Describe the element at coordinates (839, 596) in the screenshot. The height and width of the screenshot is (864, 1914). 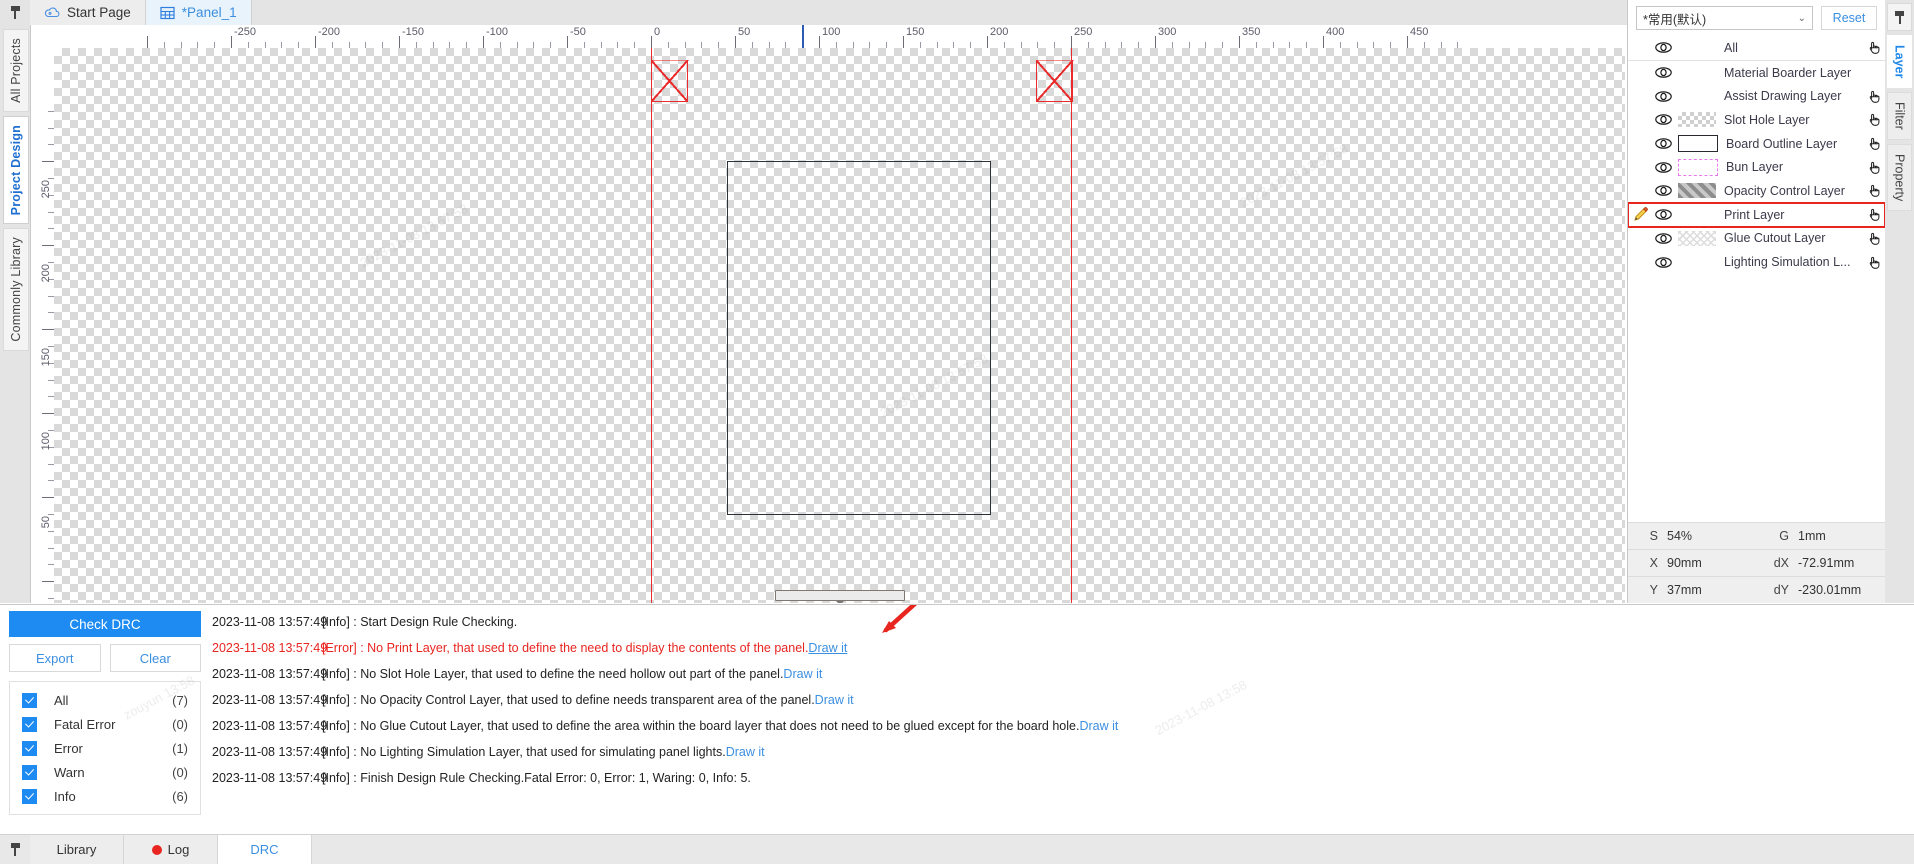
I see `canvas-splitter-handle` at that location.